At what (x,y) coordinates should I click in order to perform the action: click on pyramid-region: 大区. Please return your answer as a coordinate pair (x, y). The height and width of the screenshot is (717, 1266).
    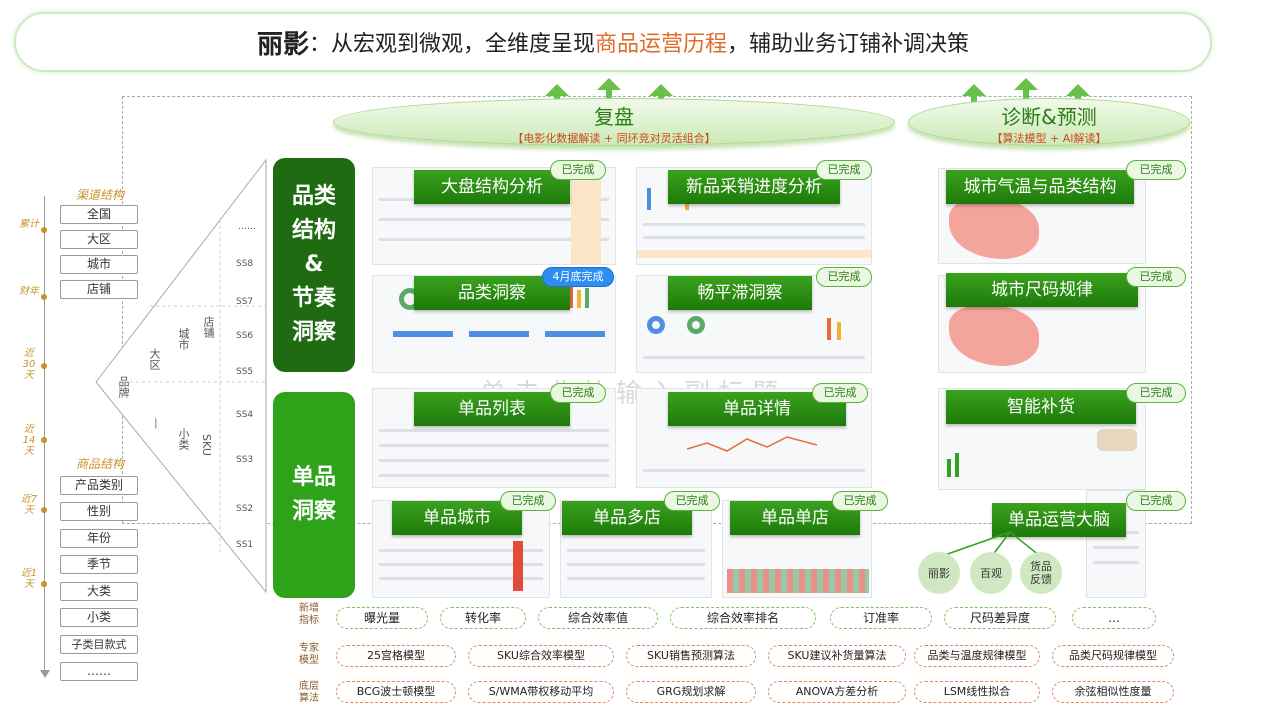
    Looking at the image, I should click on (154, 359).